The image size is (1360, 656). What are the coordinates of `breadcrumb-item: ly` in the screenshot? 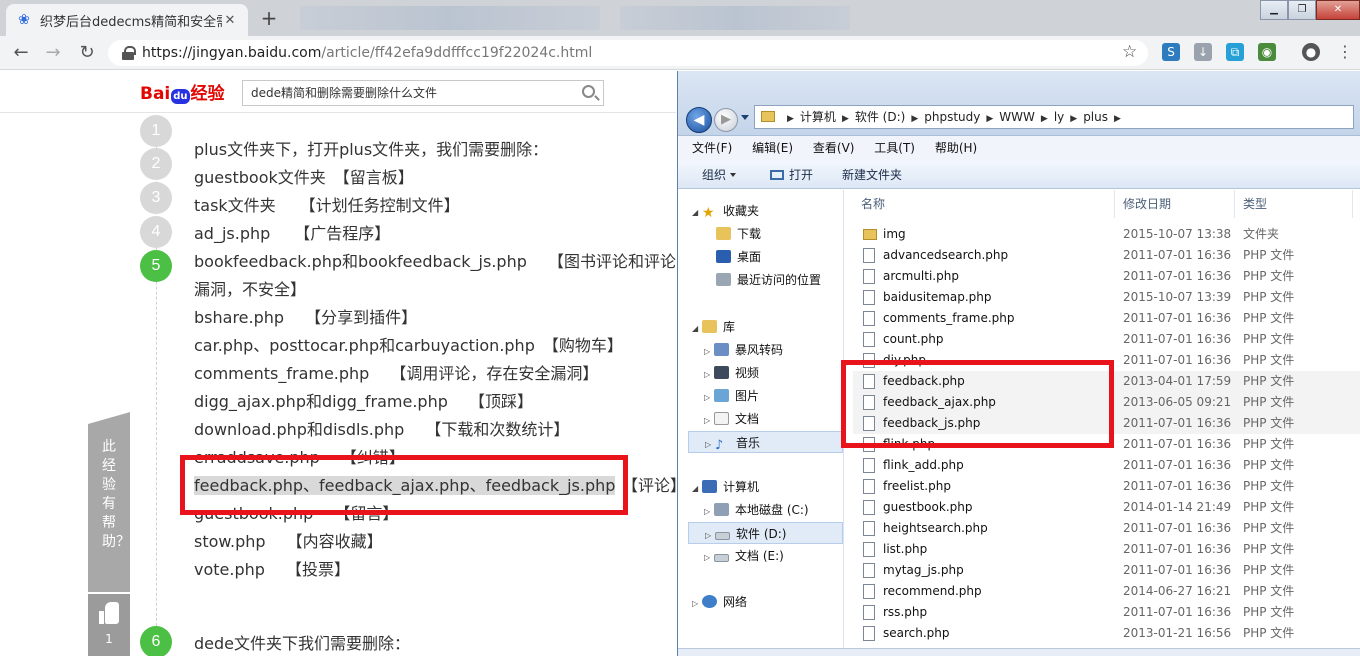 It's located at (1059, 117).